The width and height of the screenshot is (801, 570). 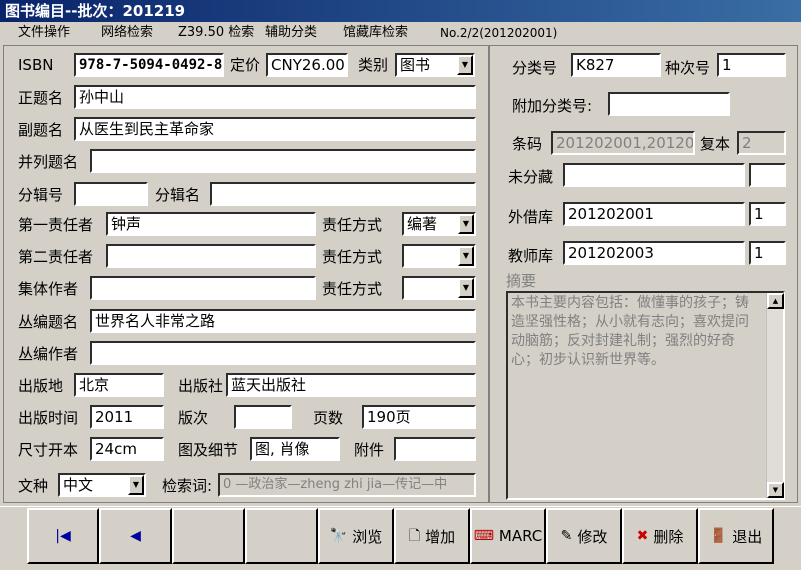 What do you see at coordinates (187, 486) in the screenshot?
I see `keywords-label: 检索词:` at bounding box center [187, 486].